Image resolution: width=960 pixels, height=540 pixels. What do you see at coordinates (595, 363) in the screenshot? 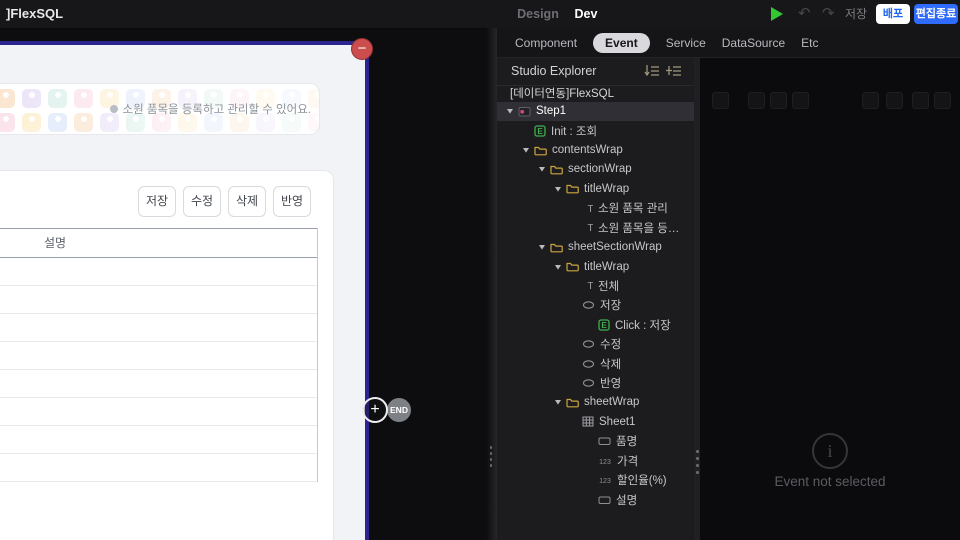
I see `tree-node: 삭제` at bounding box center [595, 363].